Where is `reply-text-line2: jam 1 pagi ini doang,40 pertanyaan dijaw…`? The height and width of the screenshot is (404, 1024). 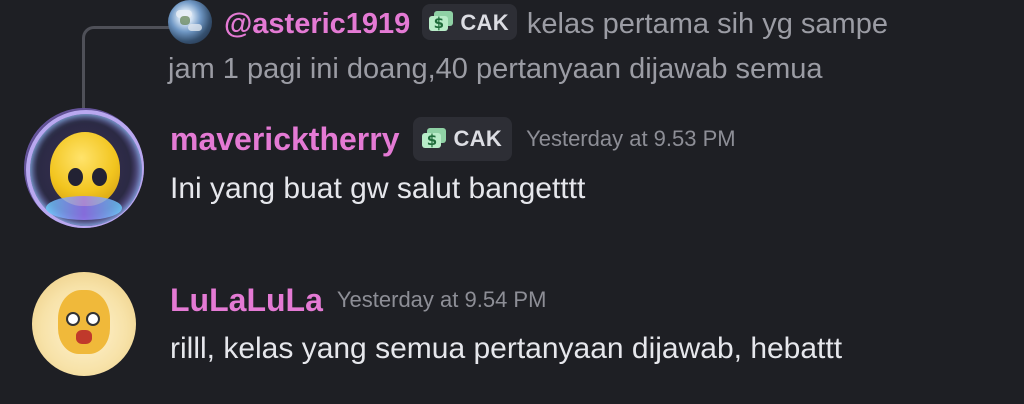 reply-text-line2: jam 1 pagi ini doang,40 pertanyaan dijaw… is located at coordinates (495, 69).